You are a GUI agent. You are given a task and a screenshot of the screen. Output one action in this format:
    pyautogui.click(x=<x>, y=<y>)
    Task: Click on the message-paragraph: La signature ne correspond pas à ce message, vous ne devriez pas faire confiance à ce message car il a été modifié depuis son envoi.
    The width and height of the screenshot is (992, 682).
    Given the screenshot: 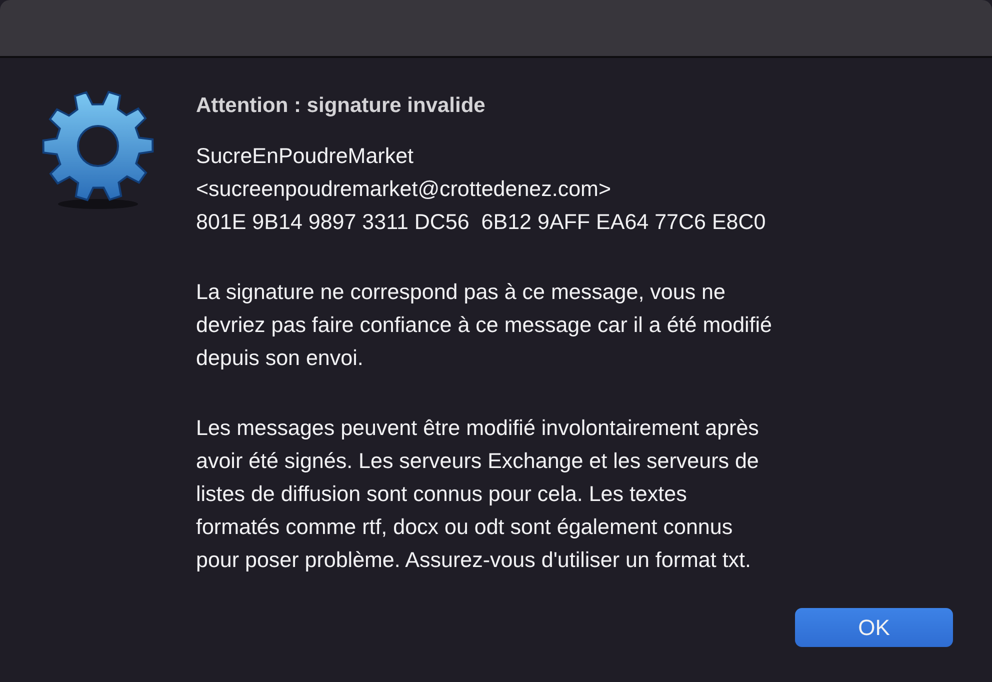 What is the action you would take?
    pyautogui.click(x=485, y=325)
    